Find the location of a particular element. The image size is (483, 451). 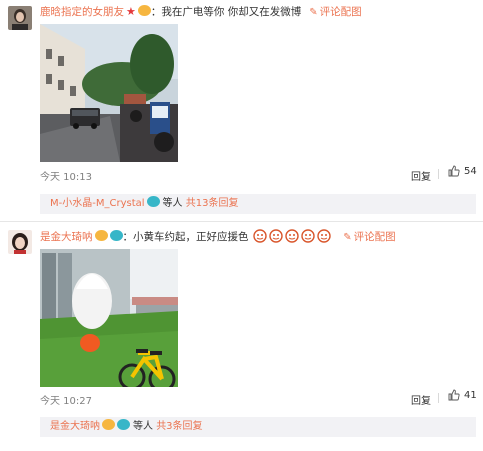

like-button: 54 is located at coordinates (462, 171).